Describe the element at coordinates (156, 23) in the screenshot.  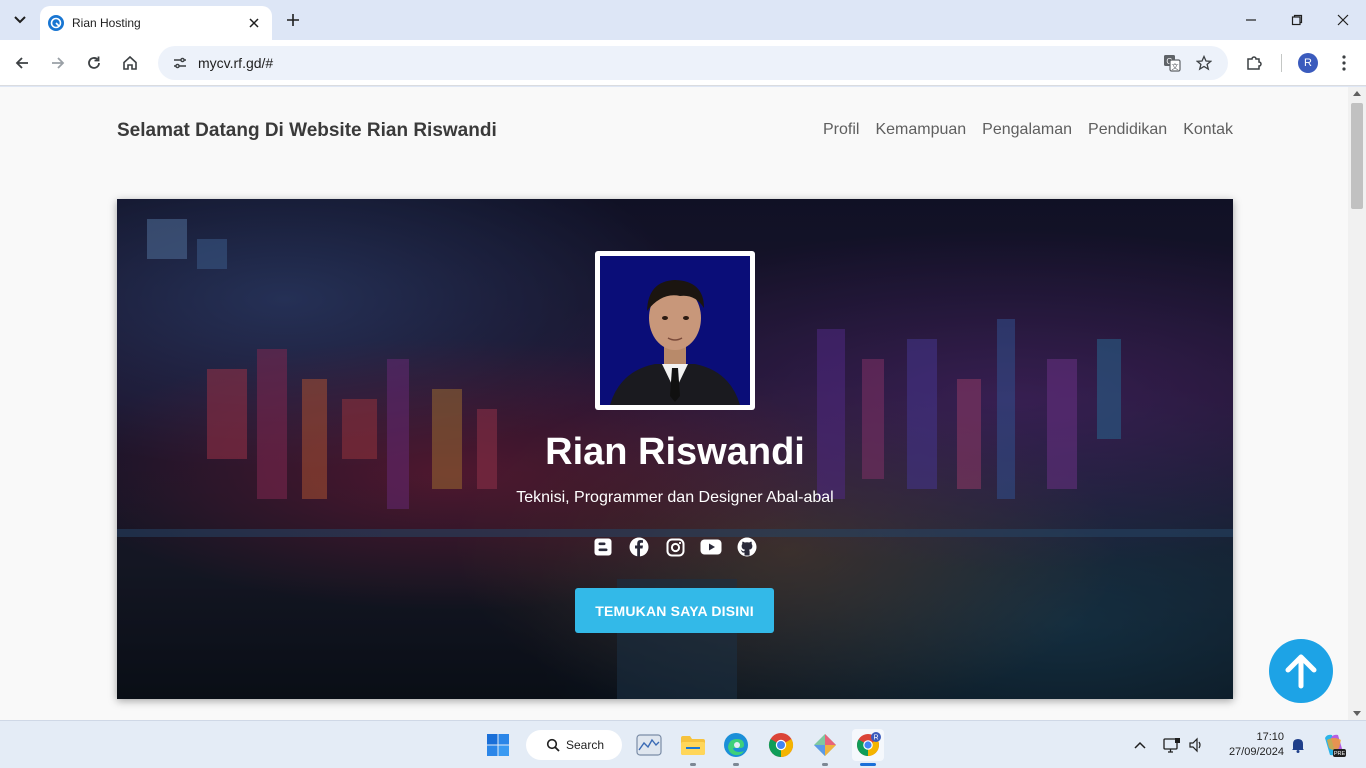
I see `browser-tab: Rian Hosting` at that location.